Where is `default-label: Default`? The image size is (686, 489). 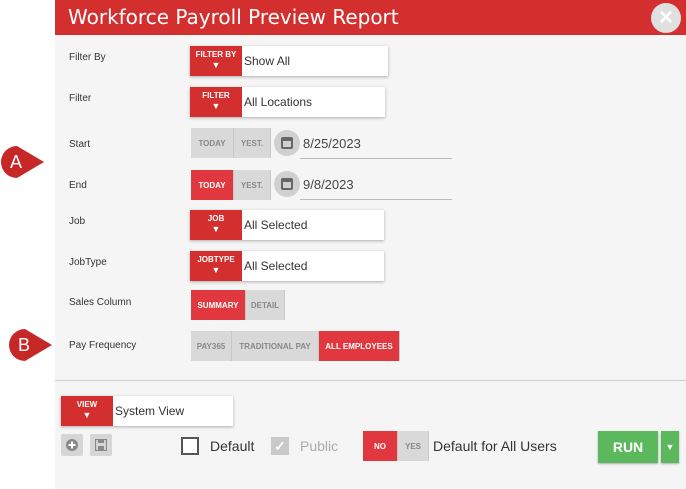 default-label: Default is located at coordinates (232, 446).